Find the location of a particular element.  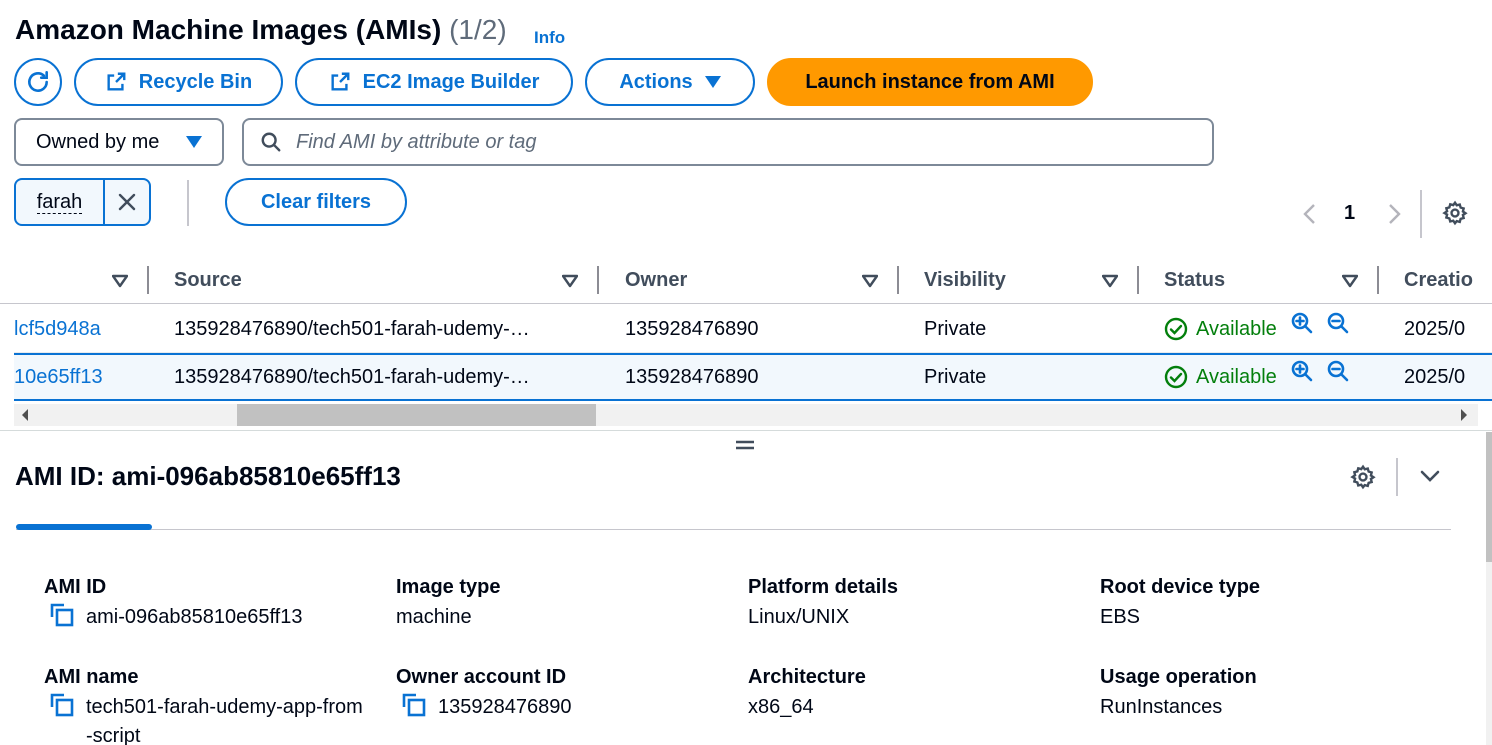

split-panel-preferences-button is located at coordinates (1363, 479).